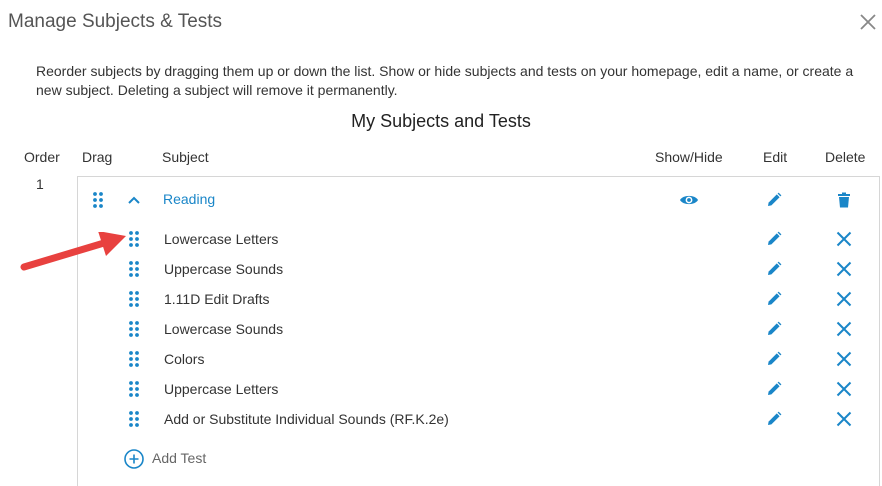 This screenshot has height=486, width=882. Describe the element at coordinates (441, 299) in the screenshot. I see `test-row: 1.11D Edit Drafts` at that location.